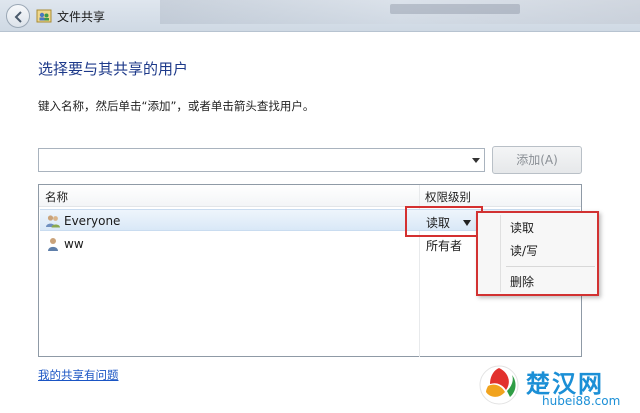 This screenshot has height=413, width=640. Describe the element at coordinates (524, 251) in the screenshot. I see `menu-item-label: 读/写` at that location.